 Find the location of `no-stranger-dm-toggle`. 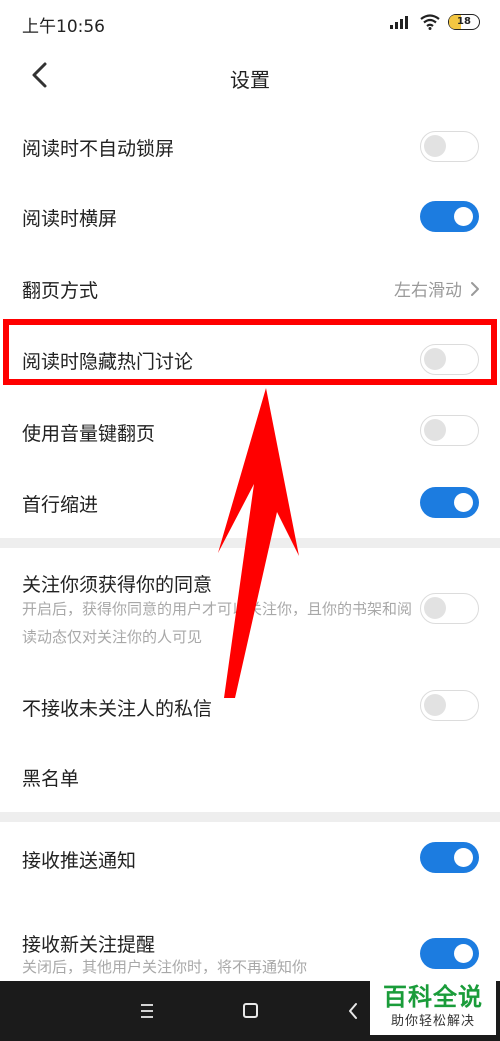

no-stranger-dm-toggle is located at coordinates (449, 705).